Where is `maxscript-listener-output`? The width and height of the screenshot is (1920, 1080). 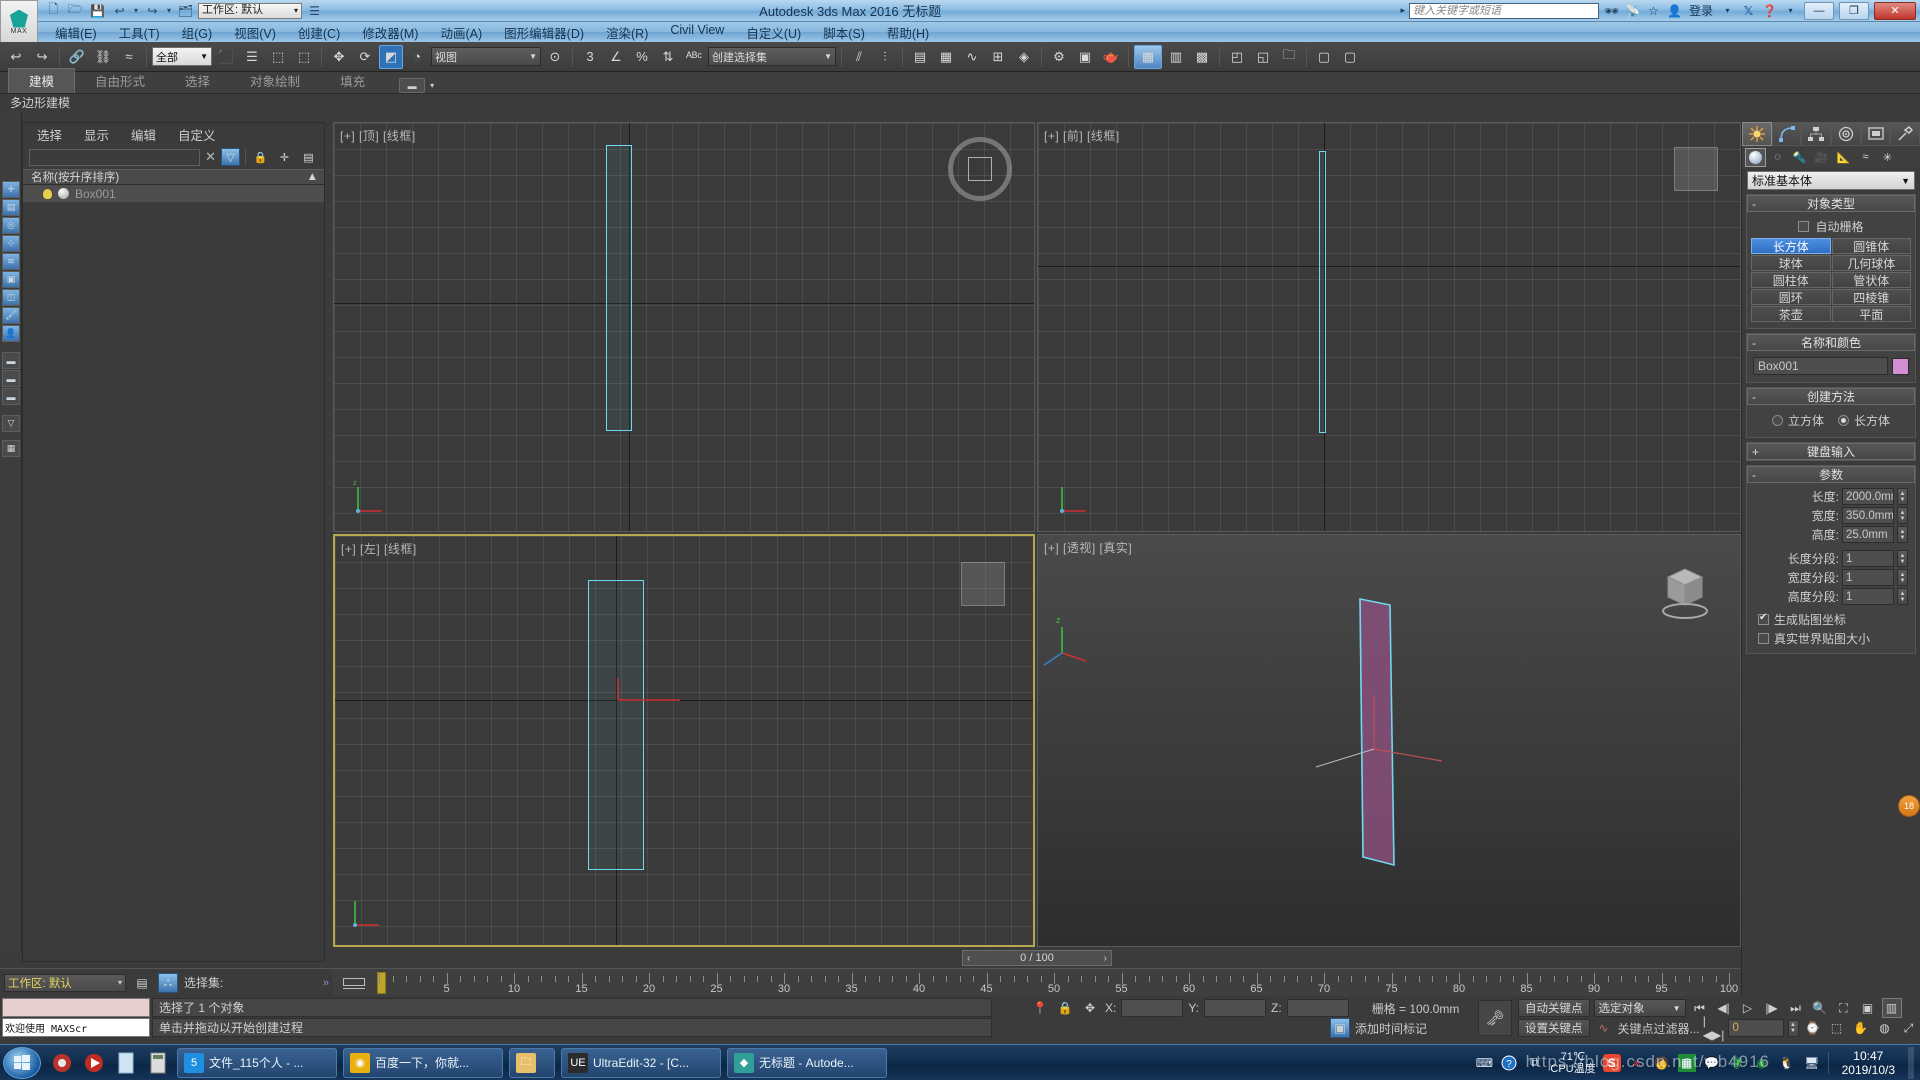 maxscript-listener-output is located at coordinates (76, 1007).